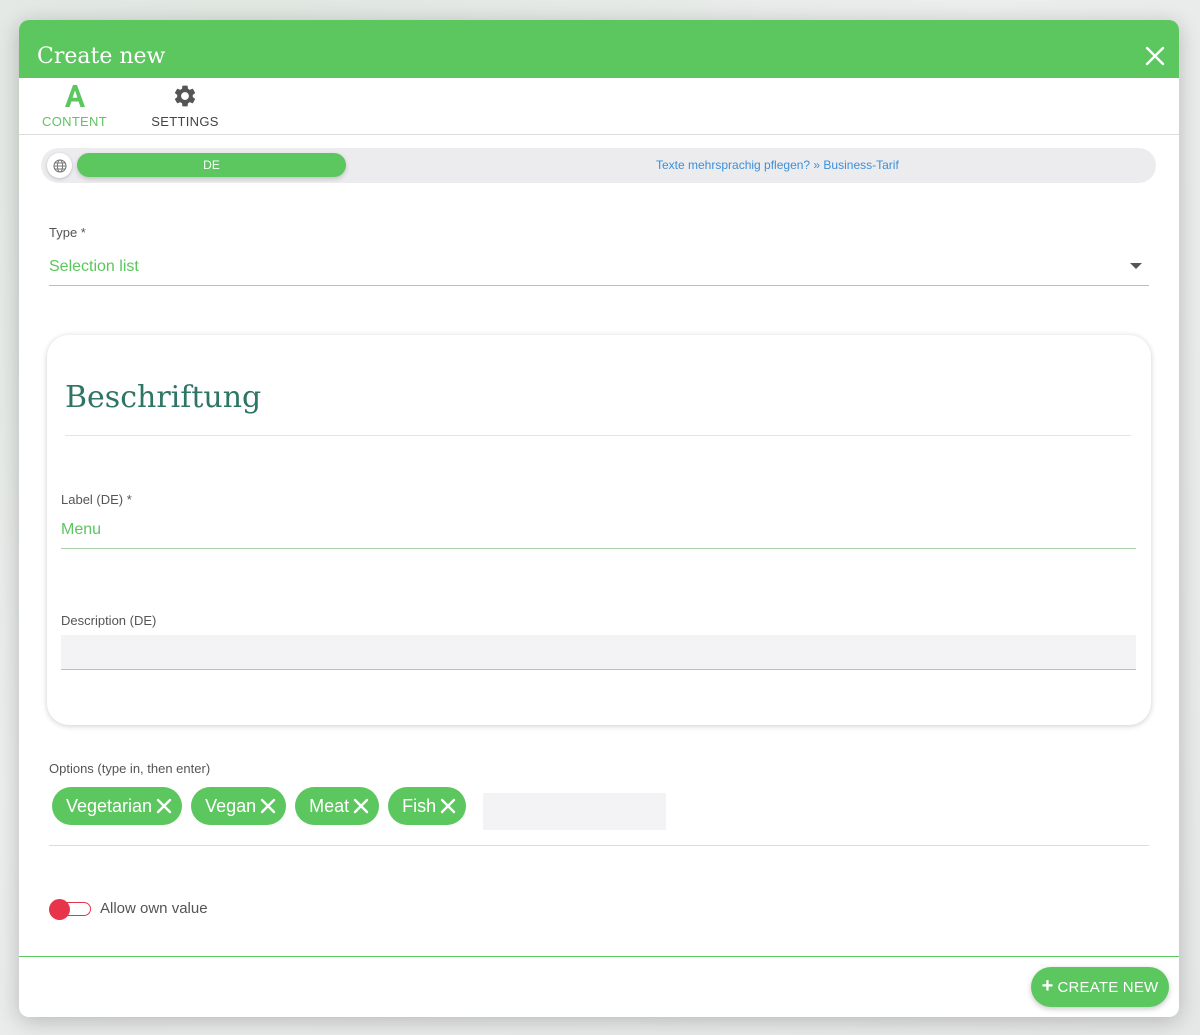  I want to click on option-chip-label: Meat, so click(329, 805).